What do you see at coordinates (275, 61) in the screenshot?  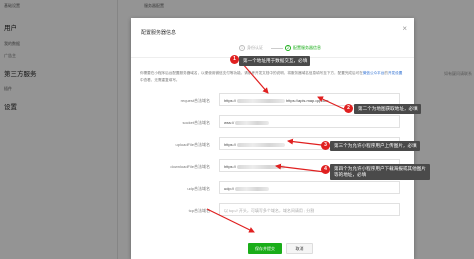 I see `annotation-callout-1: 第一个地址用于数据交互，必填` at bounding box center [275, 61].